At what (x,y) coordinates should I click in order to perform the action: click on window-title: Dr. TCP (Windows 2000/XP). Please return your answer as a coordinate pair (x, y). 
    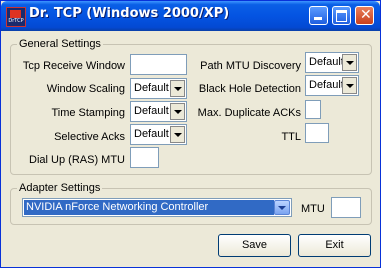
    Looking at the image, I should click on (129, 13).